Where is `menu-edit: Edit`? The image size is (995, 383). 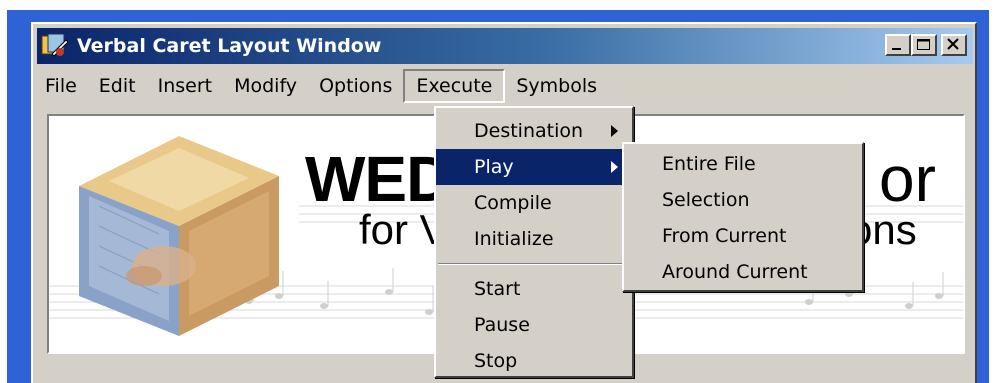 menu-edit: Edit is located at coordinates (117, 86).